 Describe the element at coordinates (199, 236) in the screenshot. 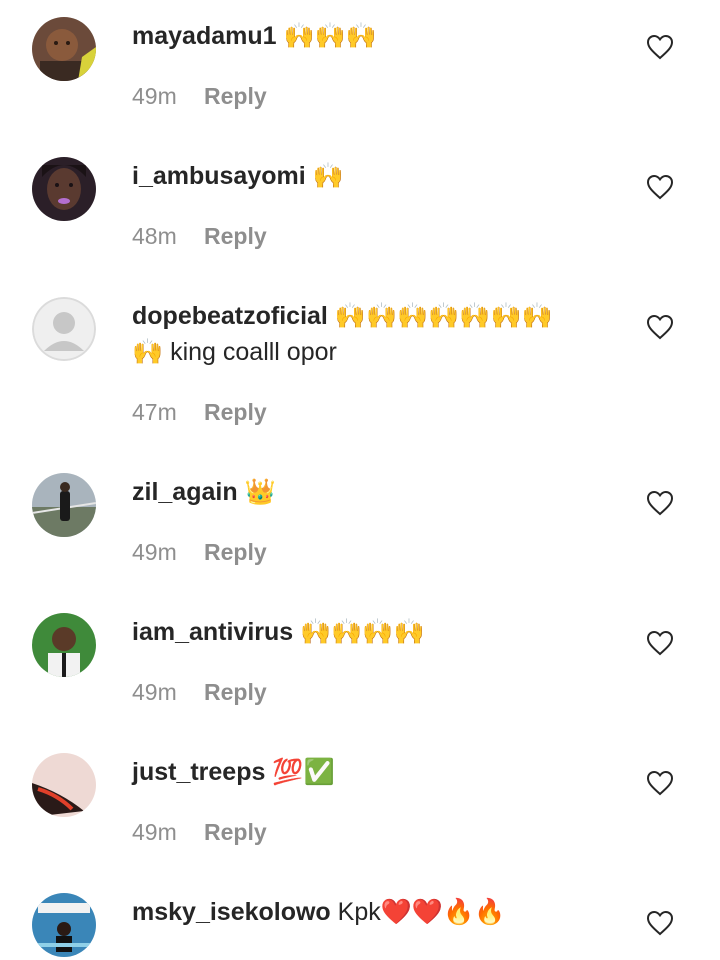

I see `comment-meta: 48m Reply` at that location.